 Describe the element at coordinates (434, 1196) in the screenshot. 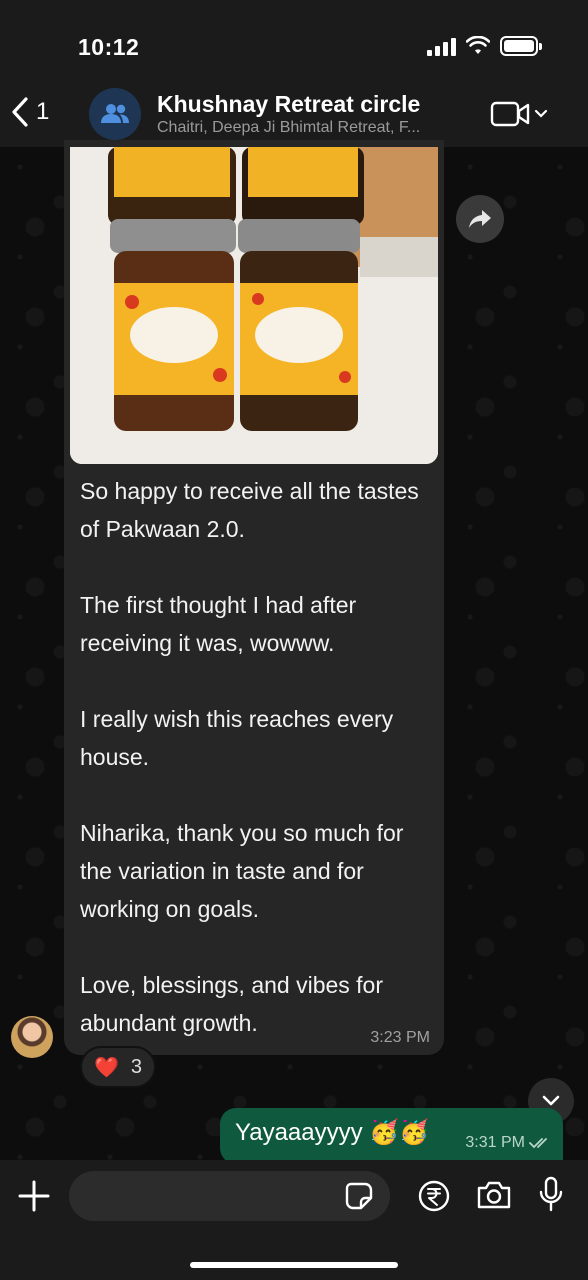

I see `payment-rupee-icon` at that location.